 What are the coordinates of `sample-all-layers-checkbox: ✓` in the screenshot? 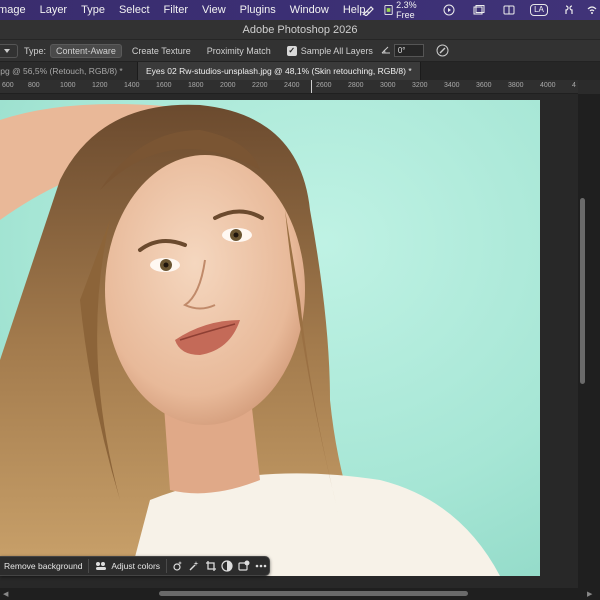 It's located at (291, 50).